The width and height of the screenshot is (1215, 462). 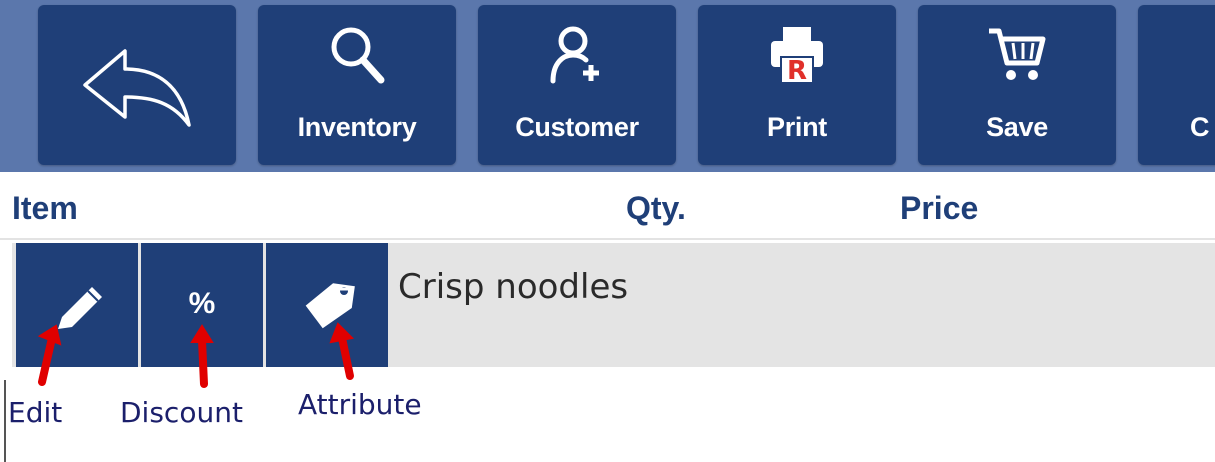 I want to click on save-button: Save, so click(x=1017, y=85).